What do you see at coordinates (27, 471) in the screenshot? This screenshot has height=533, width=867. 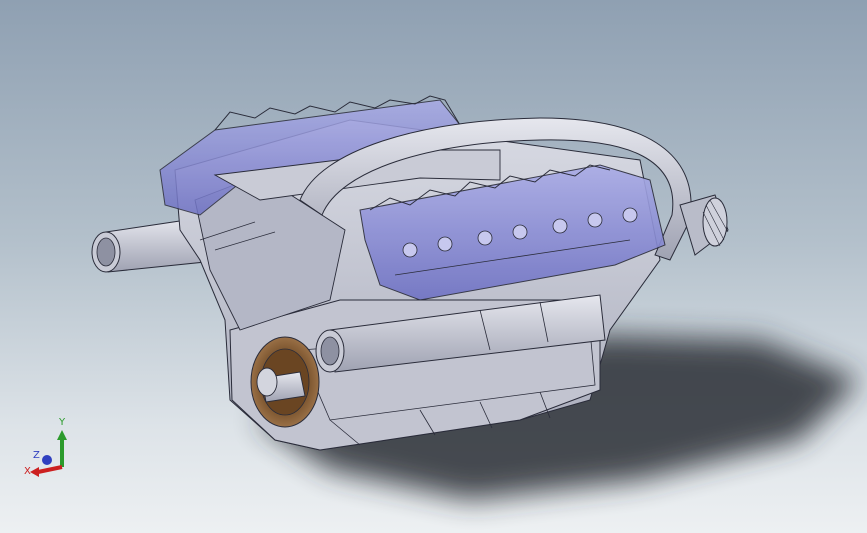 I see `triad-x-label: X` at bounding box center [27, 471].